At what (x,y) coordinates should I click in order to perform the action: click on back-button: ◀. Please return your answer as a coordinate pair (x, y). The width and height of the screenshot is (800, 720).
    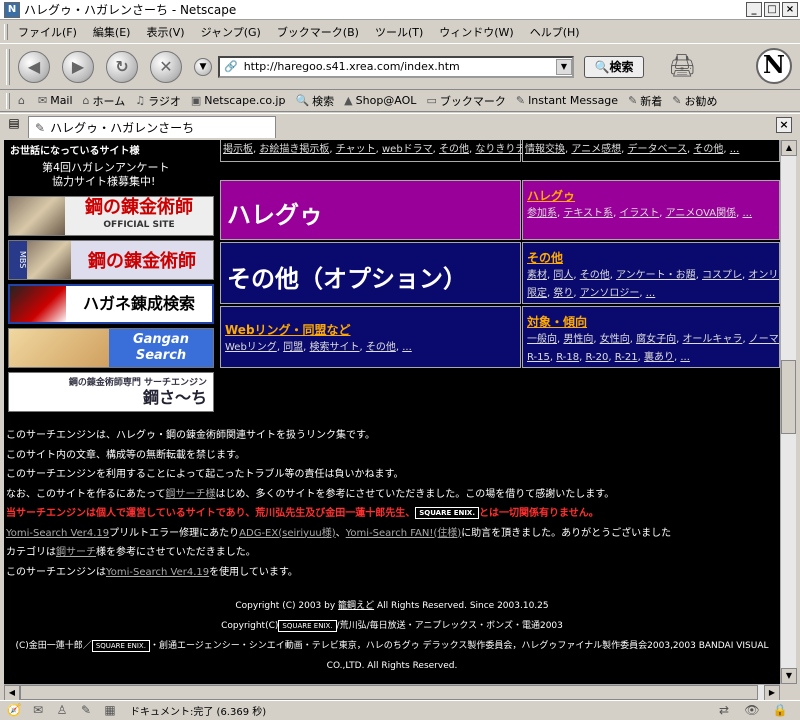
    Looking at the image, I should click on (34, 66).